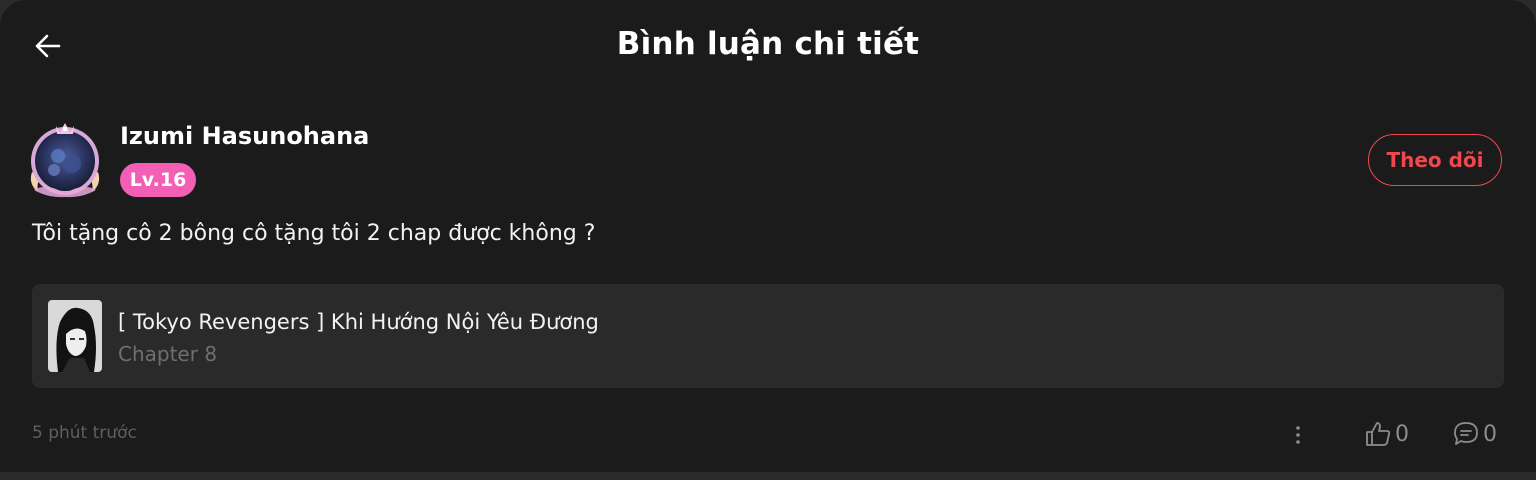 This screenshot has height=480, width=1536. Describe the element at coordinates (168, 354) in the screenshot. I see `story-chapter: Chapter 8` at that location.